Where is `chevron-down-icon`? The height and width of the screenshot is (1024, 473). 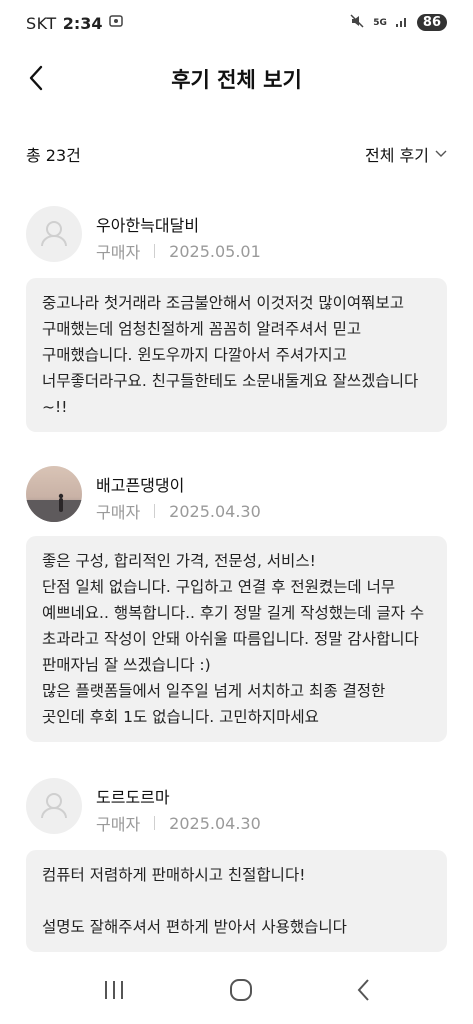
chevron-down-icon is located at coordinates (441, 153).